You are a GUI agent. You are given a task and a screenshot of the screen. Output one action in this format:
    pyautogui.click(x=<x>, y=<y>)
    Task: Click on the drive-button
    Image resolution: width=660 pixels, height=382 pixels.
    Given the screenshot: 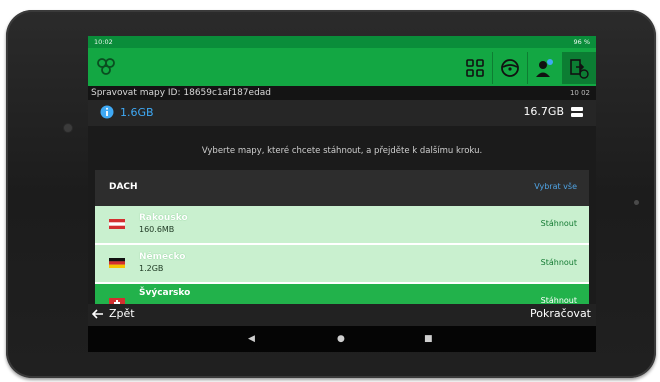 What is the action you would take?
    pyautogui.click(x=510, y=68)
    